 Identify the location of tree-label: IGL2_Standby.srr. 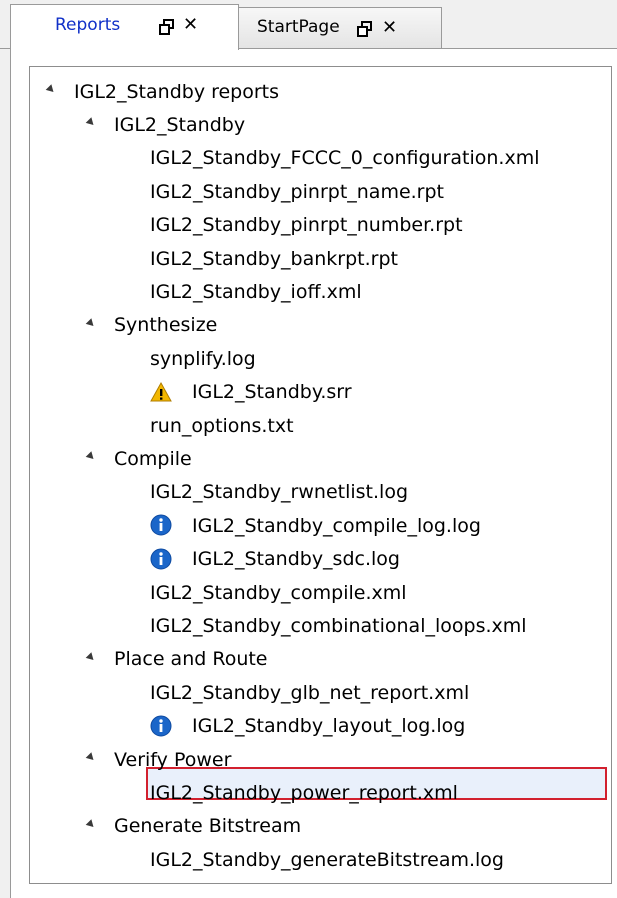
(272, 392).